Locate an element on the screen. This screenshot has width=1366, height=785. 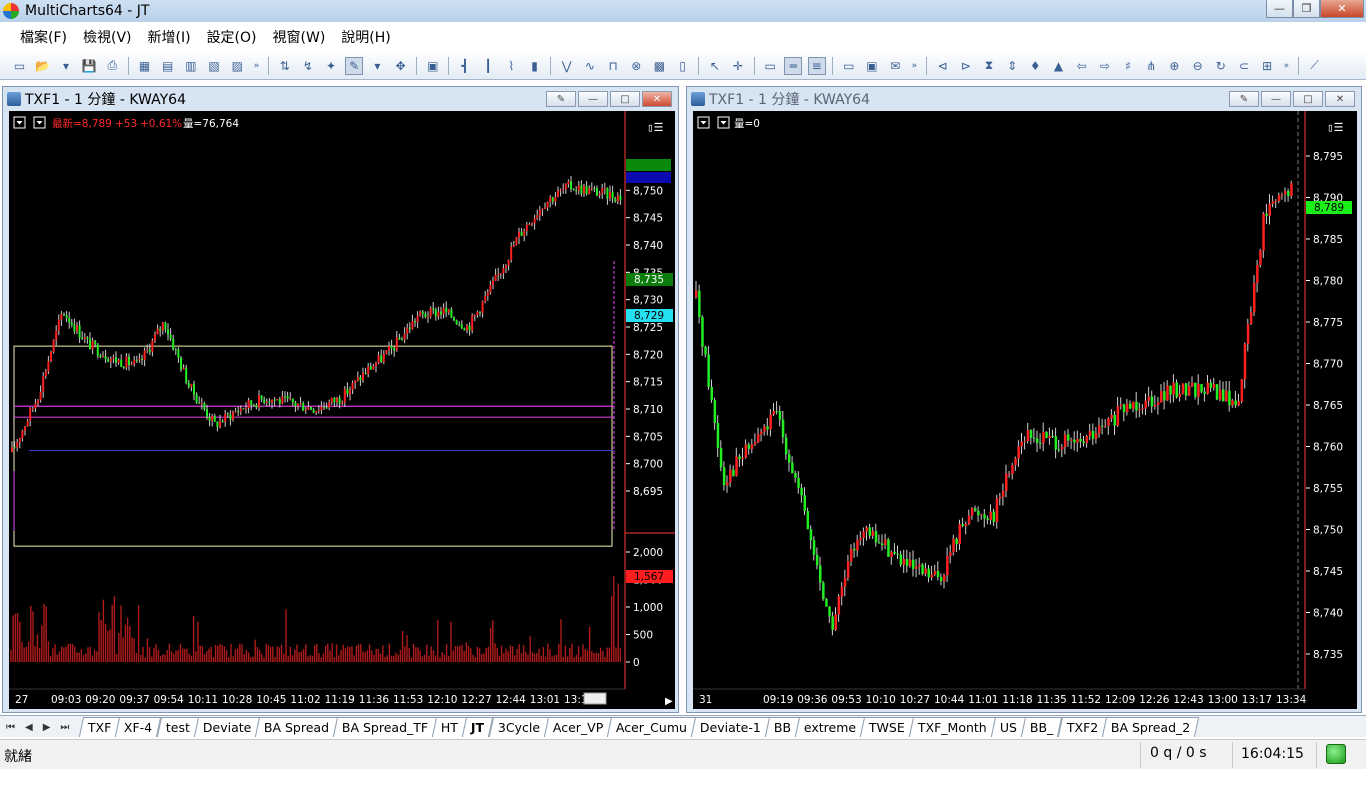
zoom-left-icon: ⊲ is located at coordinates (943, 66).